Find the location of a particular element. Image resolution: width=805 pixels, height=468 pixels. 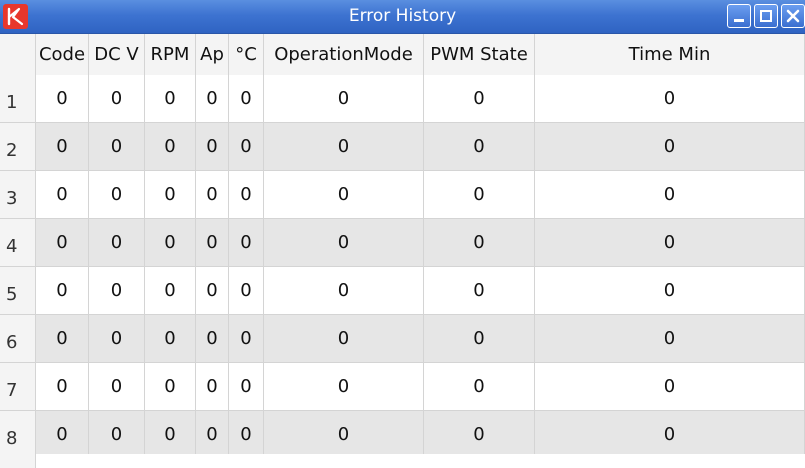

table-row: 200000000 is located at coordinates (402, 147).